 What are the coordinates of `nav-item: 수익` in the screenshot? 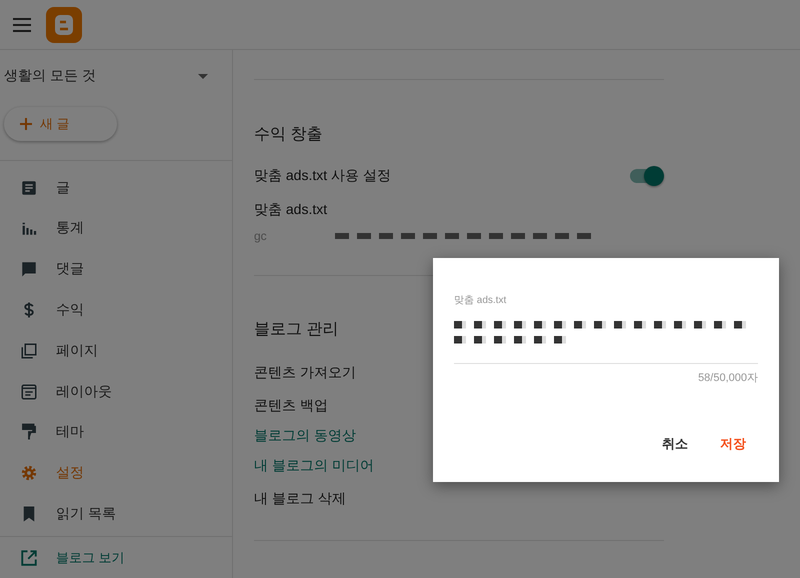 It's located at (116, 310).